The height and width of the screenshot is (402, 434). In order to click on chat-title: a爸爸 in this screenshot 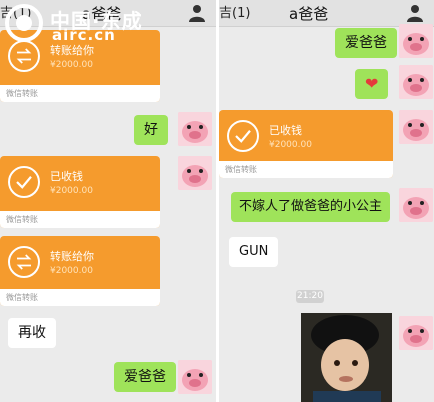, I will do `click(309, 14)`.